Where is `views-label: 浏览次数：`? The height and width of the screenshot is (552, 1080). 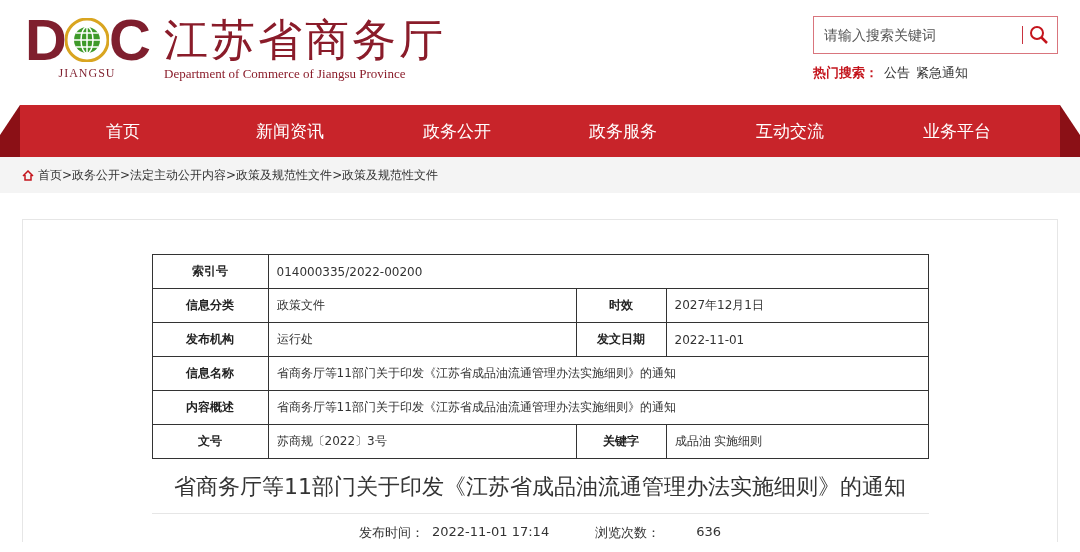
views-label: 浏览次数： is located at coordinates (628, 533).